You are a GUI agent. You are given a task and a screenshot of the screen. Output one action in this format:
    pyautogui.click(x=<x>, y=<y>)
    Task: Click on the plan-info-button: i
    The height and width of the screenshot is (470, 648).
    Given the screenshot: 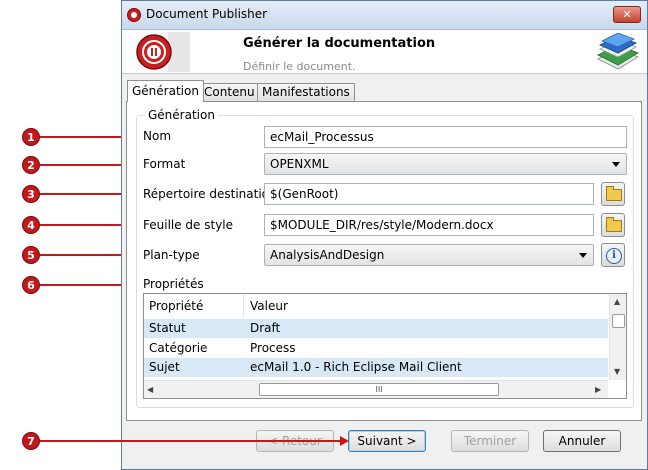 What is the action you would take?
    pyautogui.click(x=613, y=255)
    